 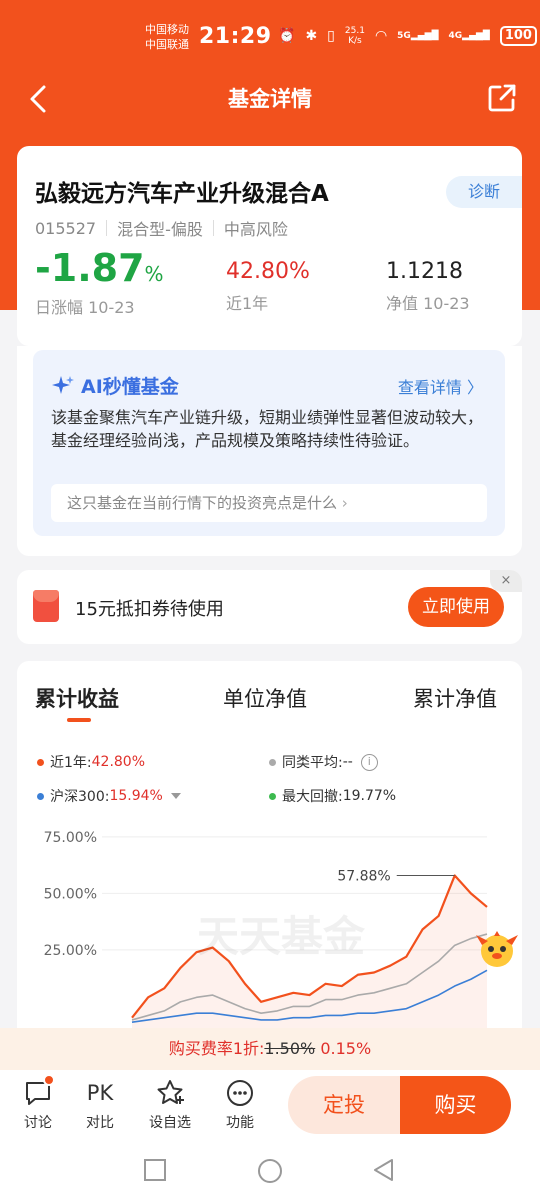 I want to click on legend-index: 沪深300: 15.94%, so click(x=109, y=796).